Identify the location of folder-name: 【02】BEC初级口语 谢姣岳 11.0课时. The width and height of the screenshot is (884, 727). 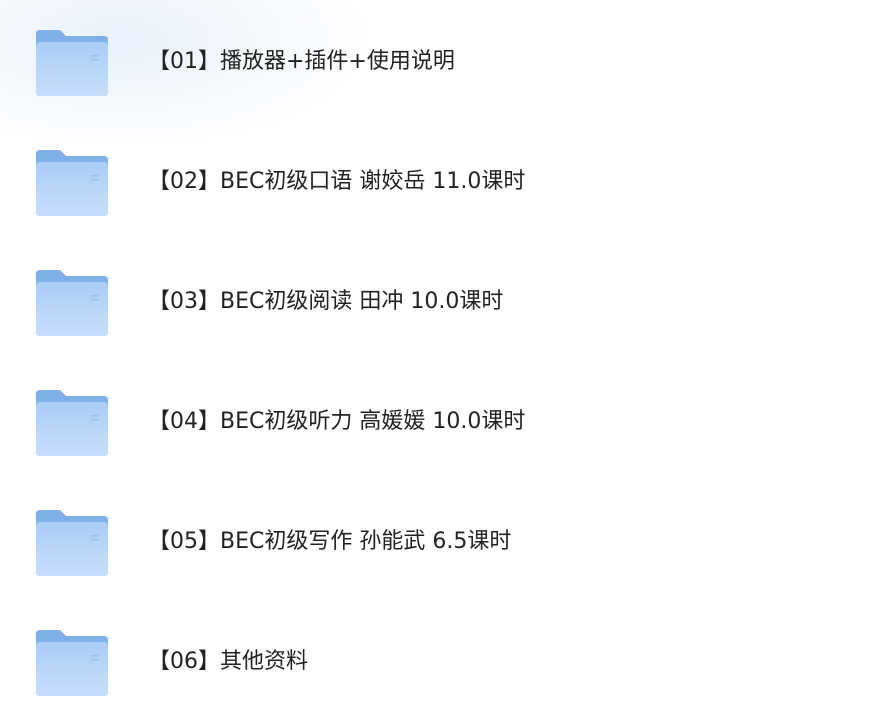
(337, 181).